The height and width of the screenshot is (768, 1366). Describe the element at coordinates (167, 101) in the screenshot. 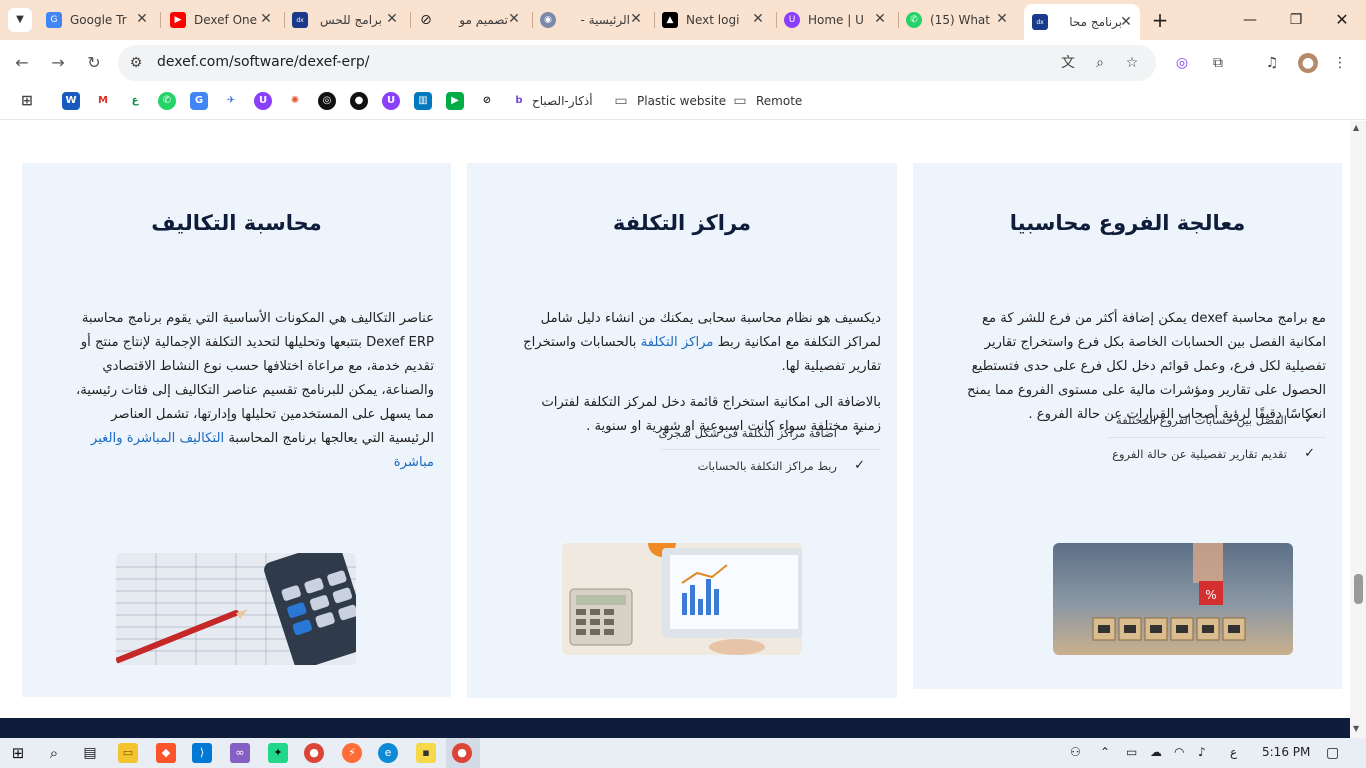

I see `whatsapp-icon: ✆` at that location.